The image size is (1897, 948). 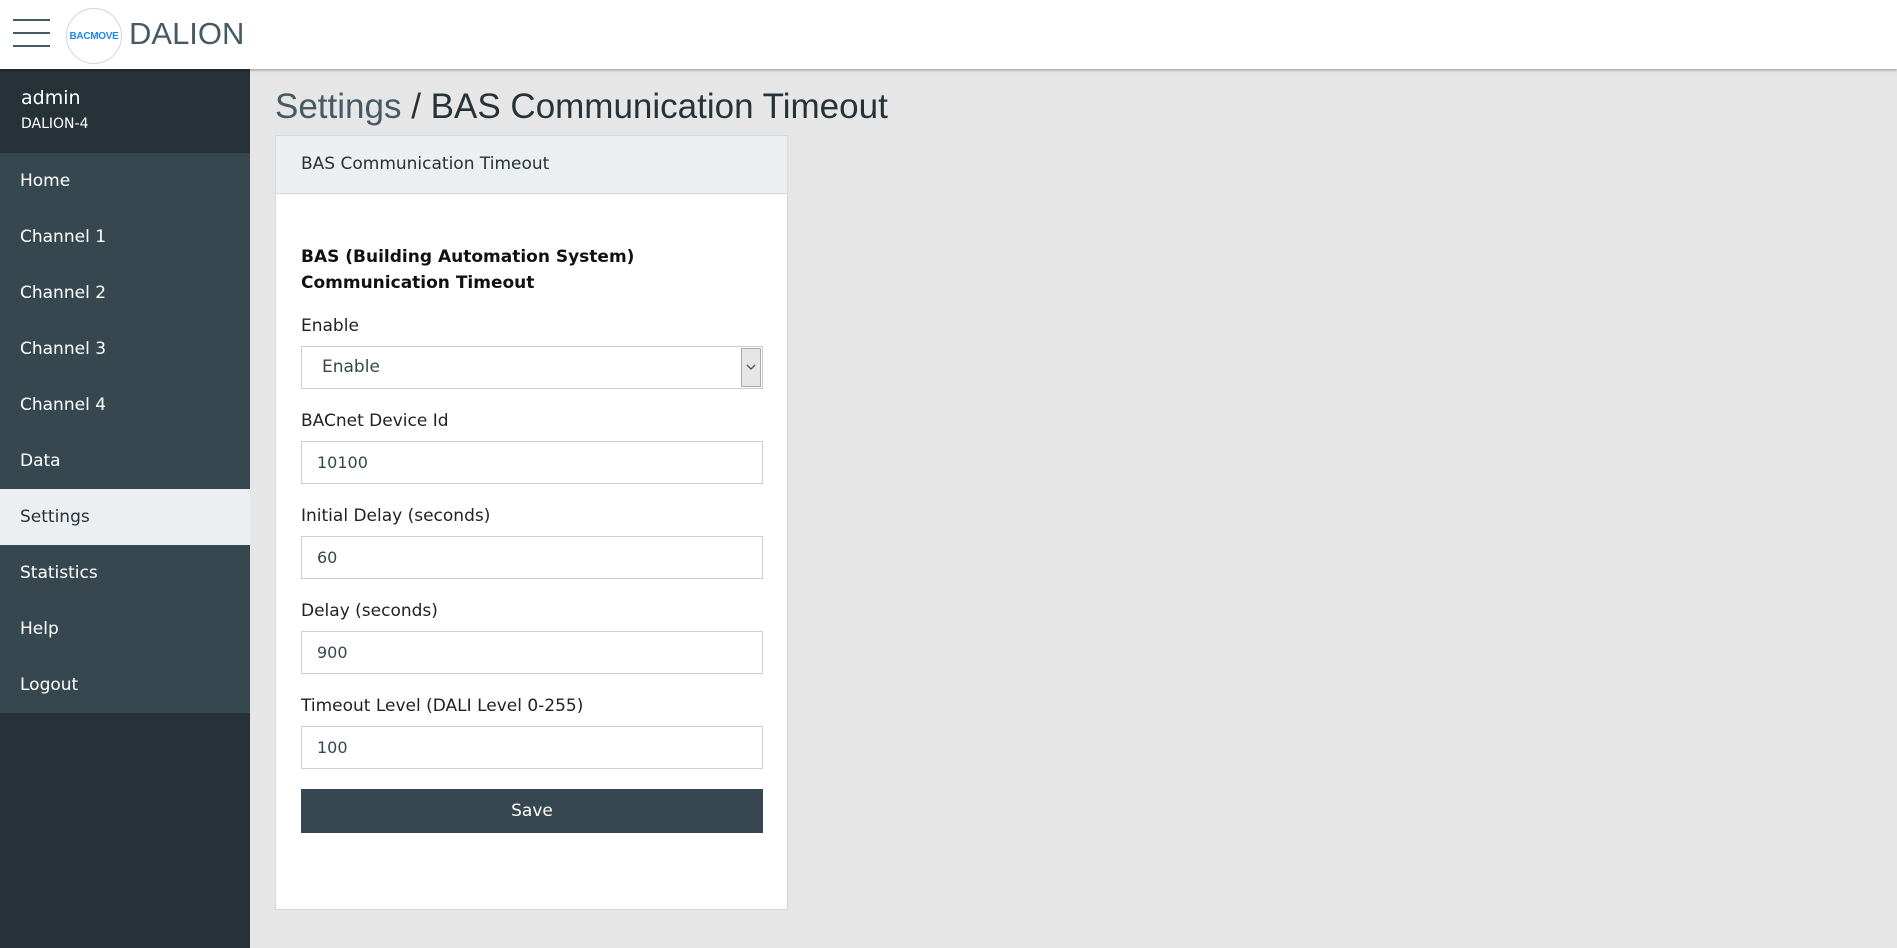 I want to click on sidebar-item-data: Data, so click(x=125, y=461).